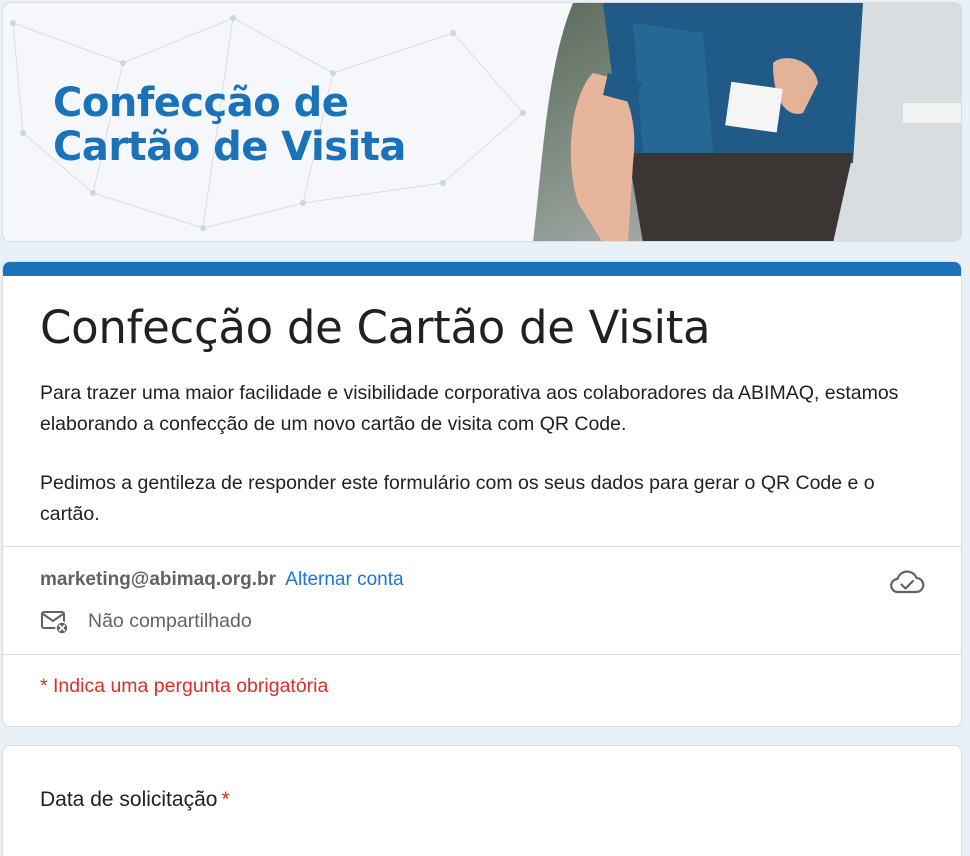 This screenshot has height=856, width=970. Describe the element at coordinates (375, 327) in the screenshot. I see `form-title: Confecção de Cartão de Visita` at that location.